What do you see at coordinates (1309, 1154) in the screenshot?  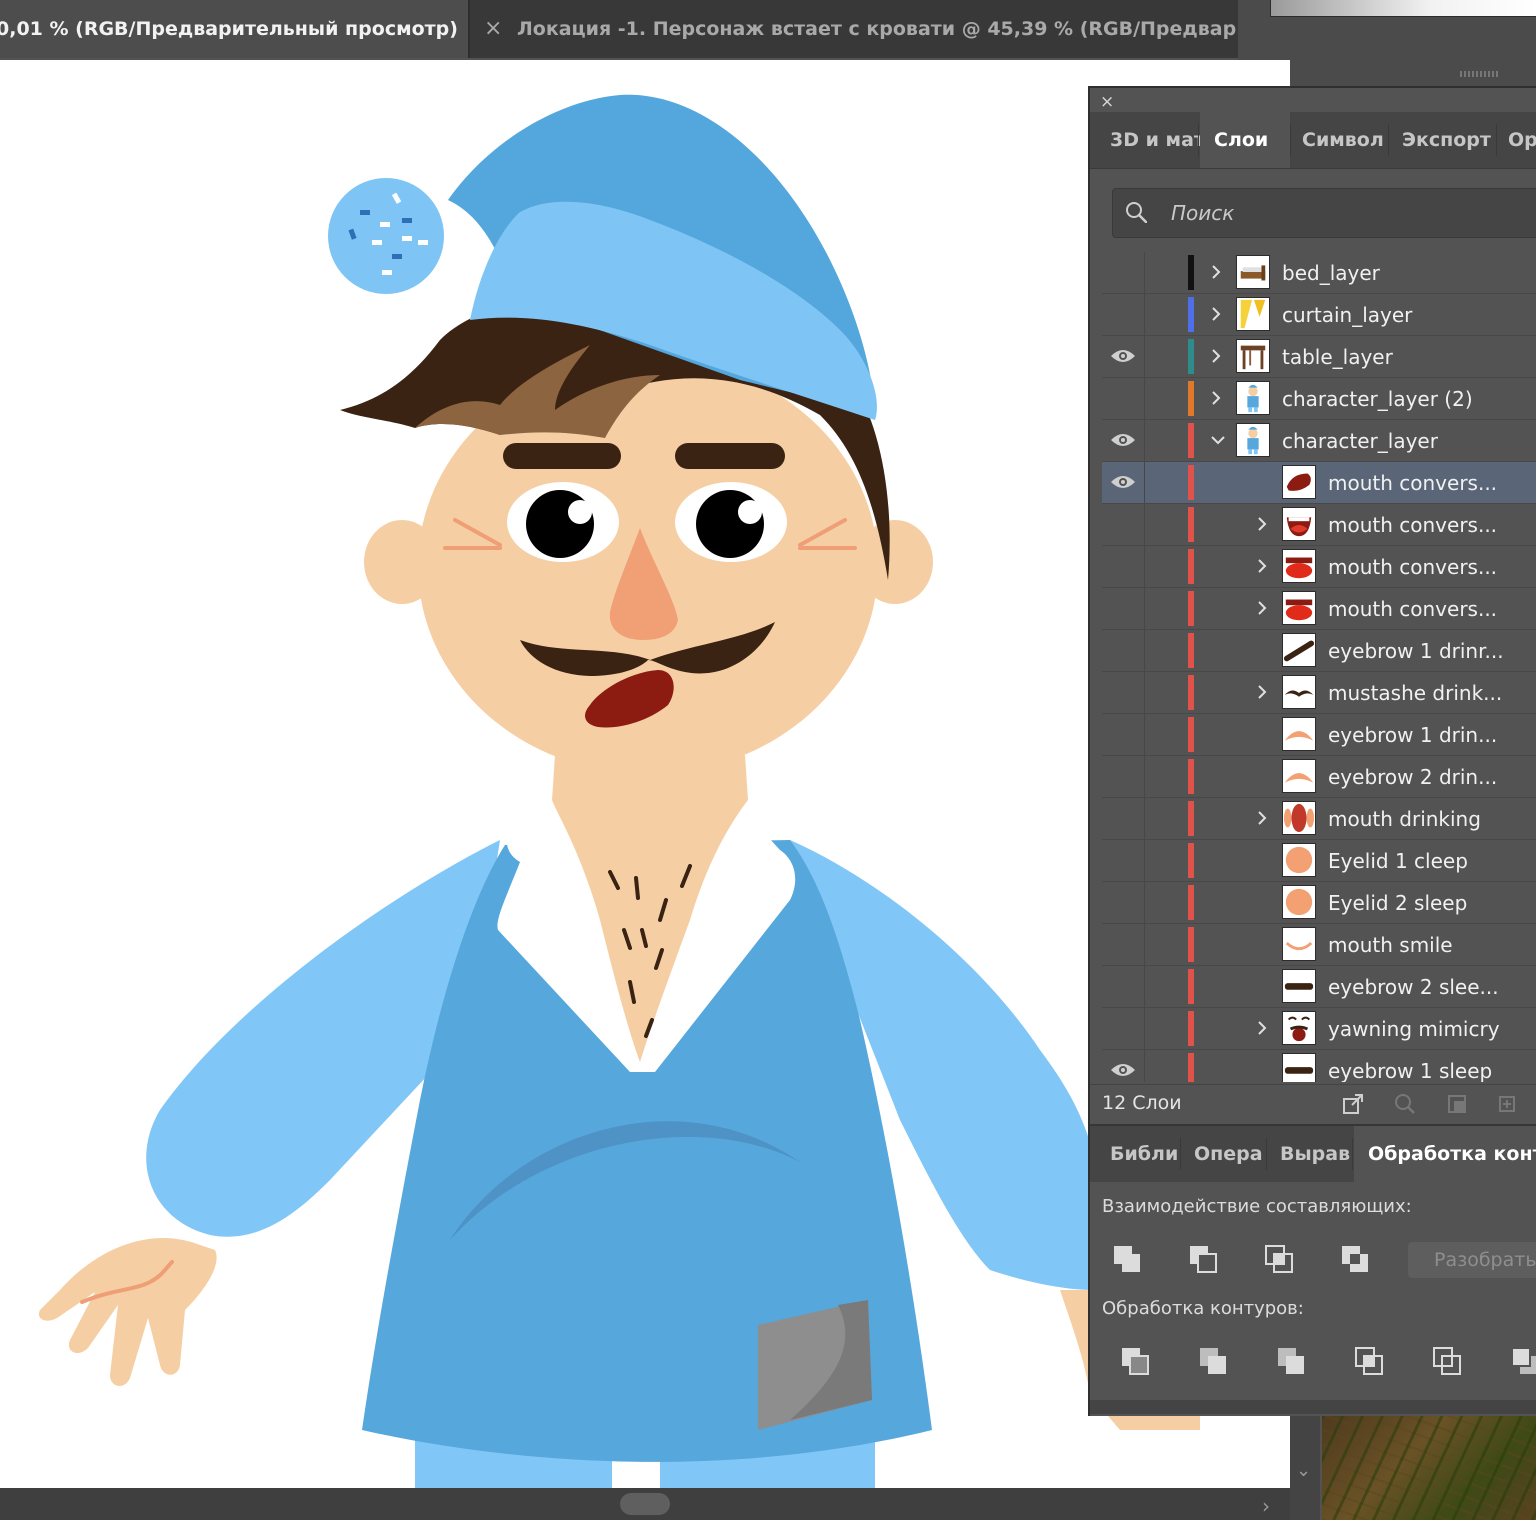 I see `tab-align: Вырав` at bounding box center [1309, 1154].